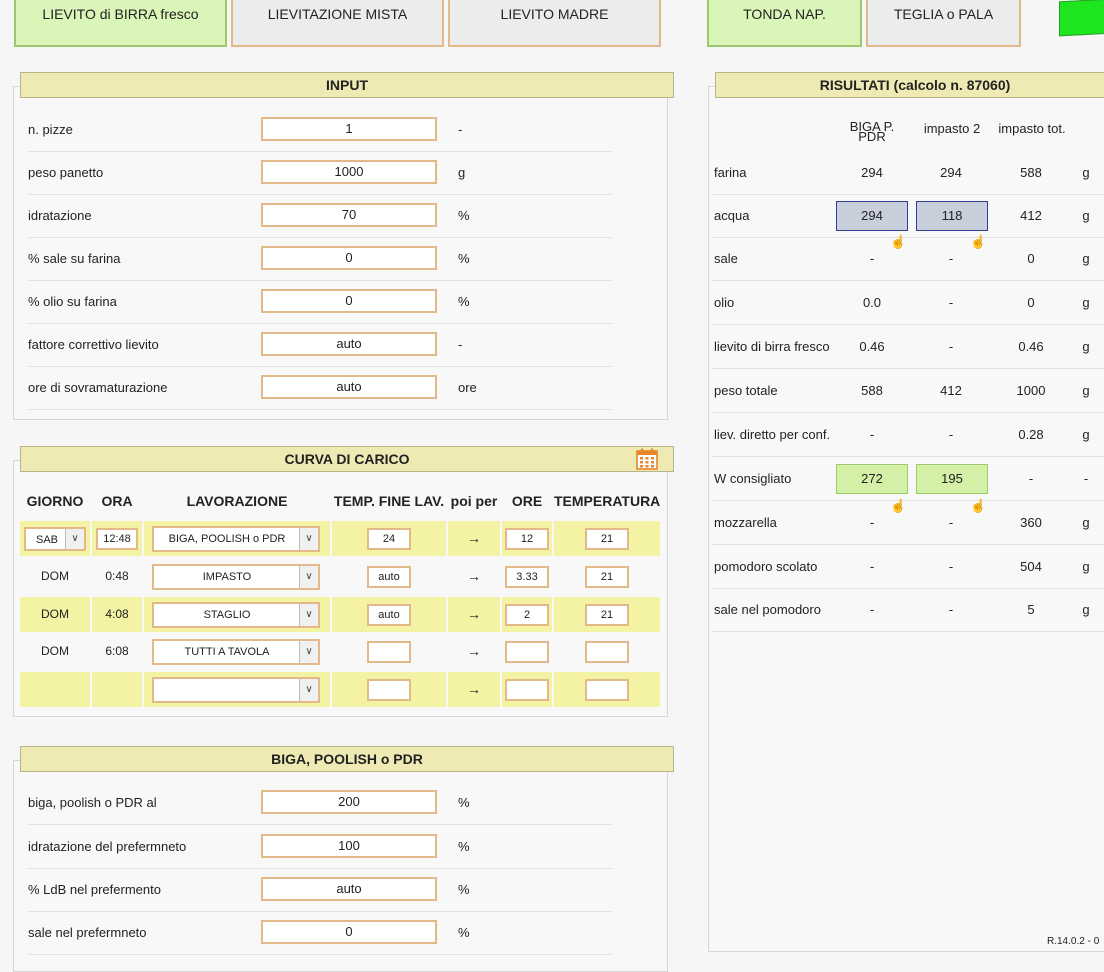  What do you see at coordinates (554, 23) in the screenshot?
I see `tab-lievito-madre: LIEVITO MADRE` at bounding box center [554, 23].